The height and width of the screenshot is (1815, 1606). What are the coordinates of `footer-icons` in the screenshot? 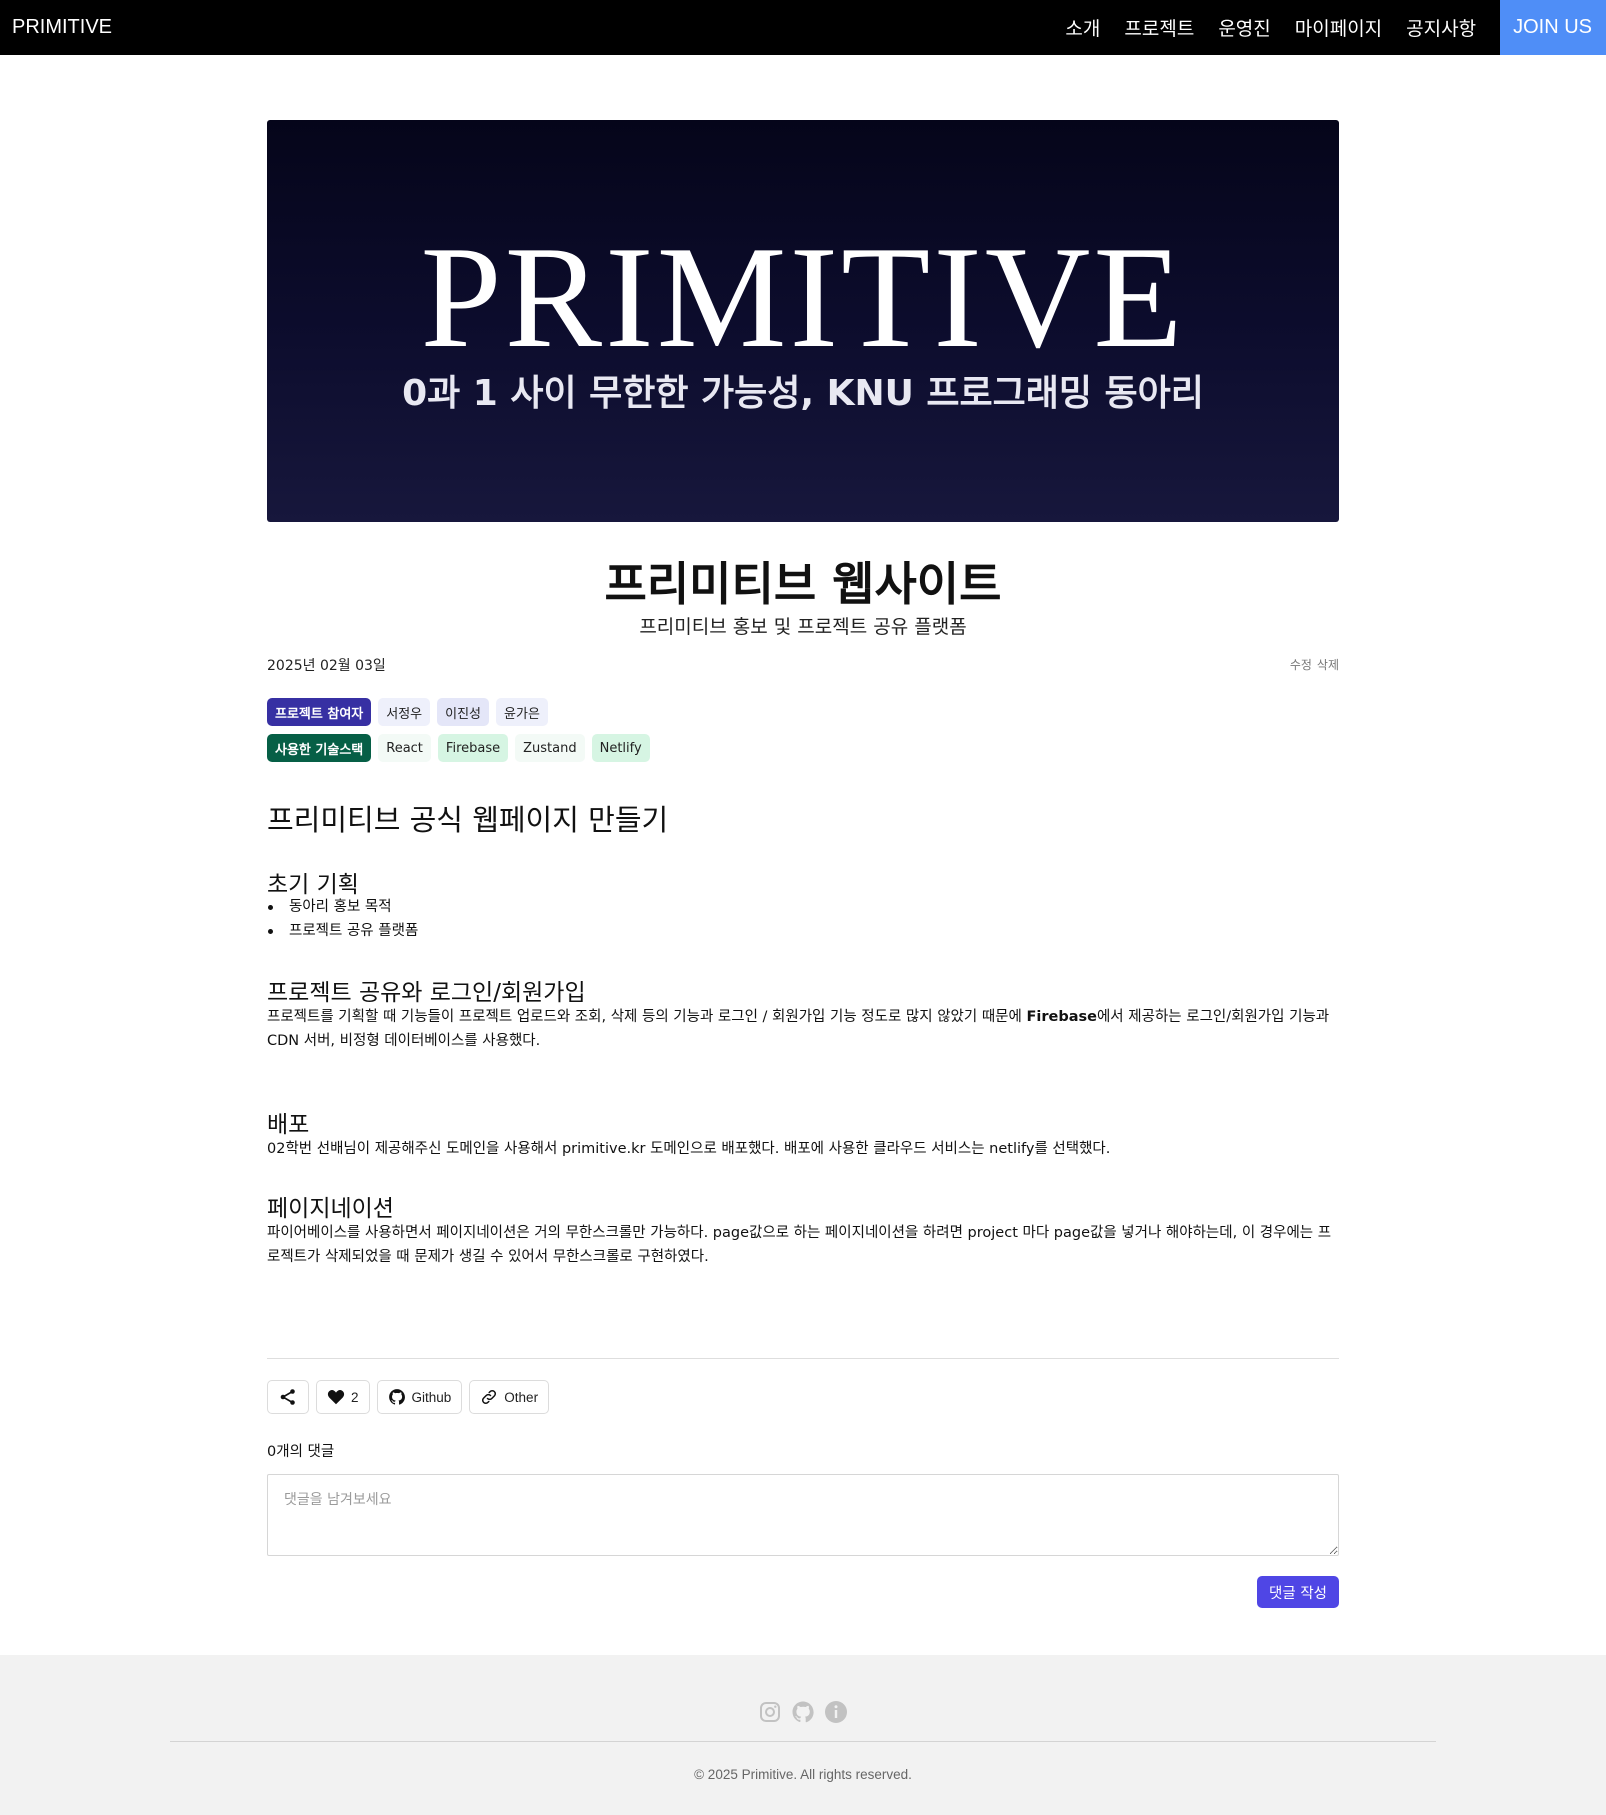 It's located at (803, 1714).